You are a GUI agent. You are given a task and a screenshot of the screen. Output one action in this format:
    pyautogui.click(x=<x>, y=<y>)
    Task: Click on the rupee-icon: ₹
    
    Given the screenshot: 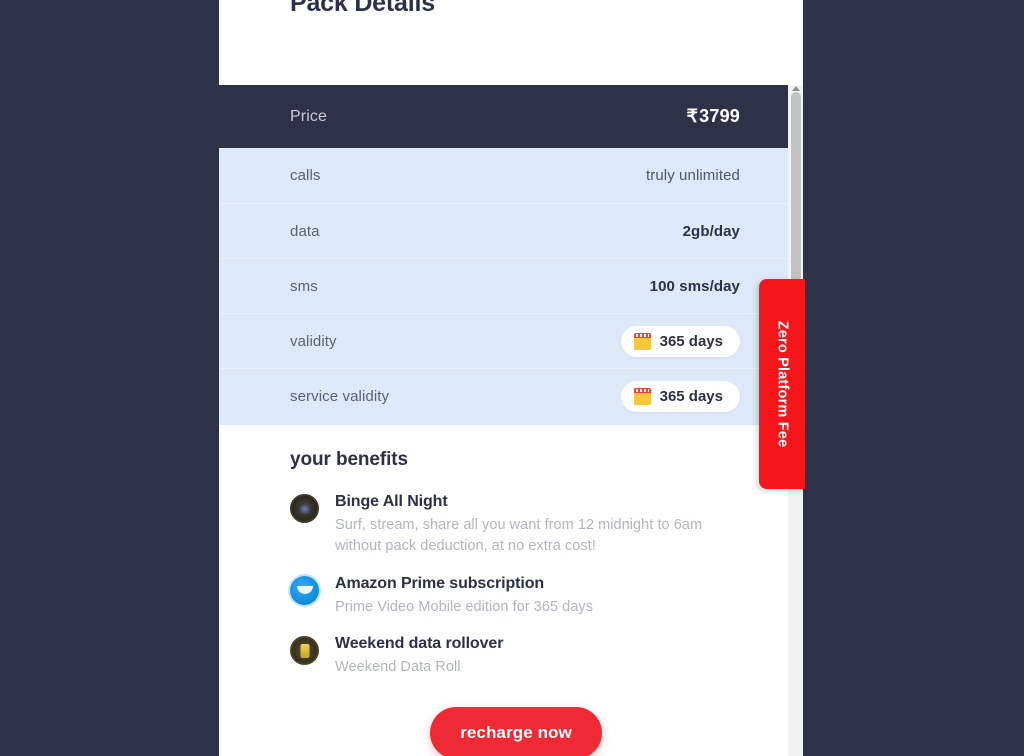 What is the action you would take?
    pyautogui.click(x=692, y=116)
    